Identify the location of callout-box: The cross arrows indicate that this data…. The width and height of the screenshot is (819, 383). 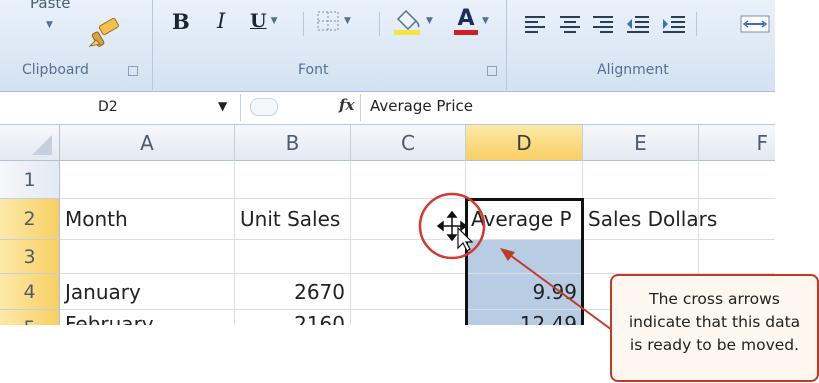
(714, 328).